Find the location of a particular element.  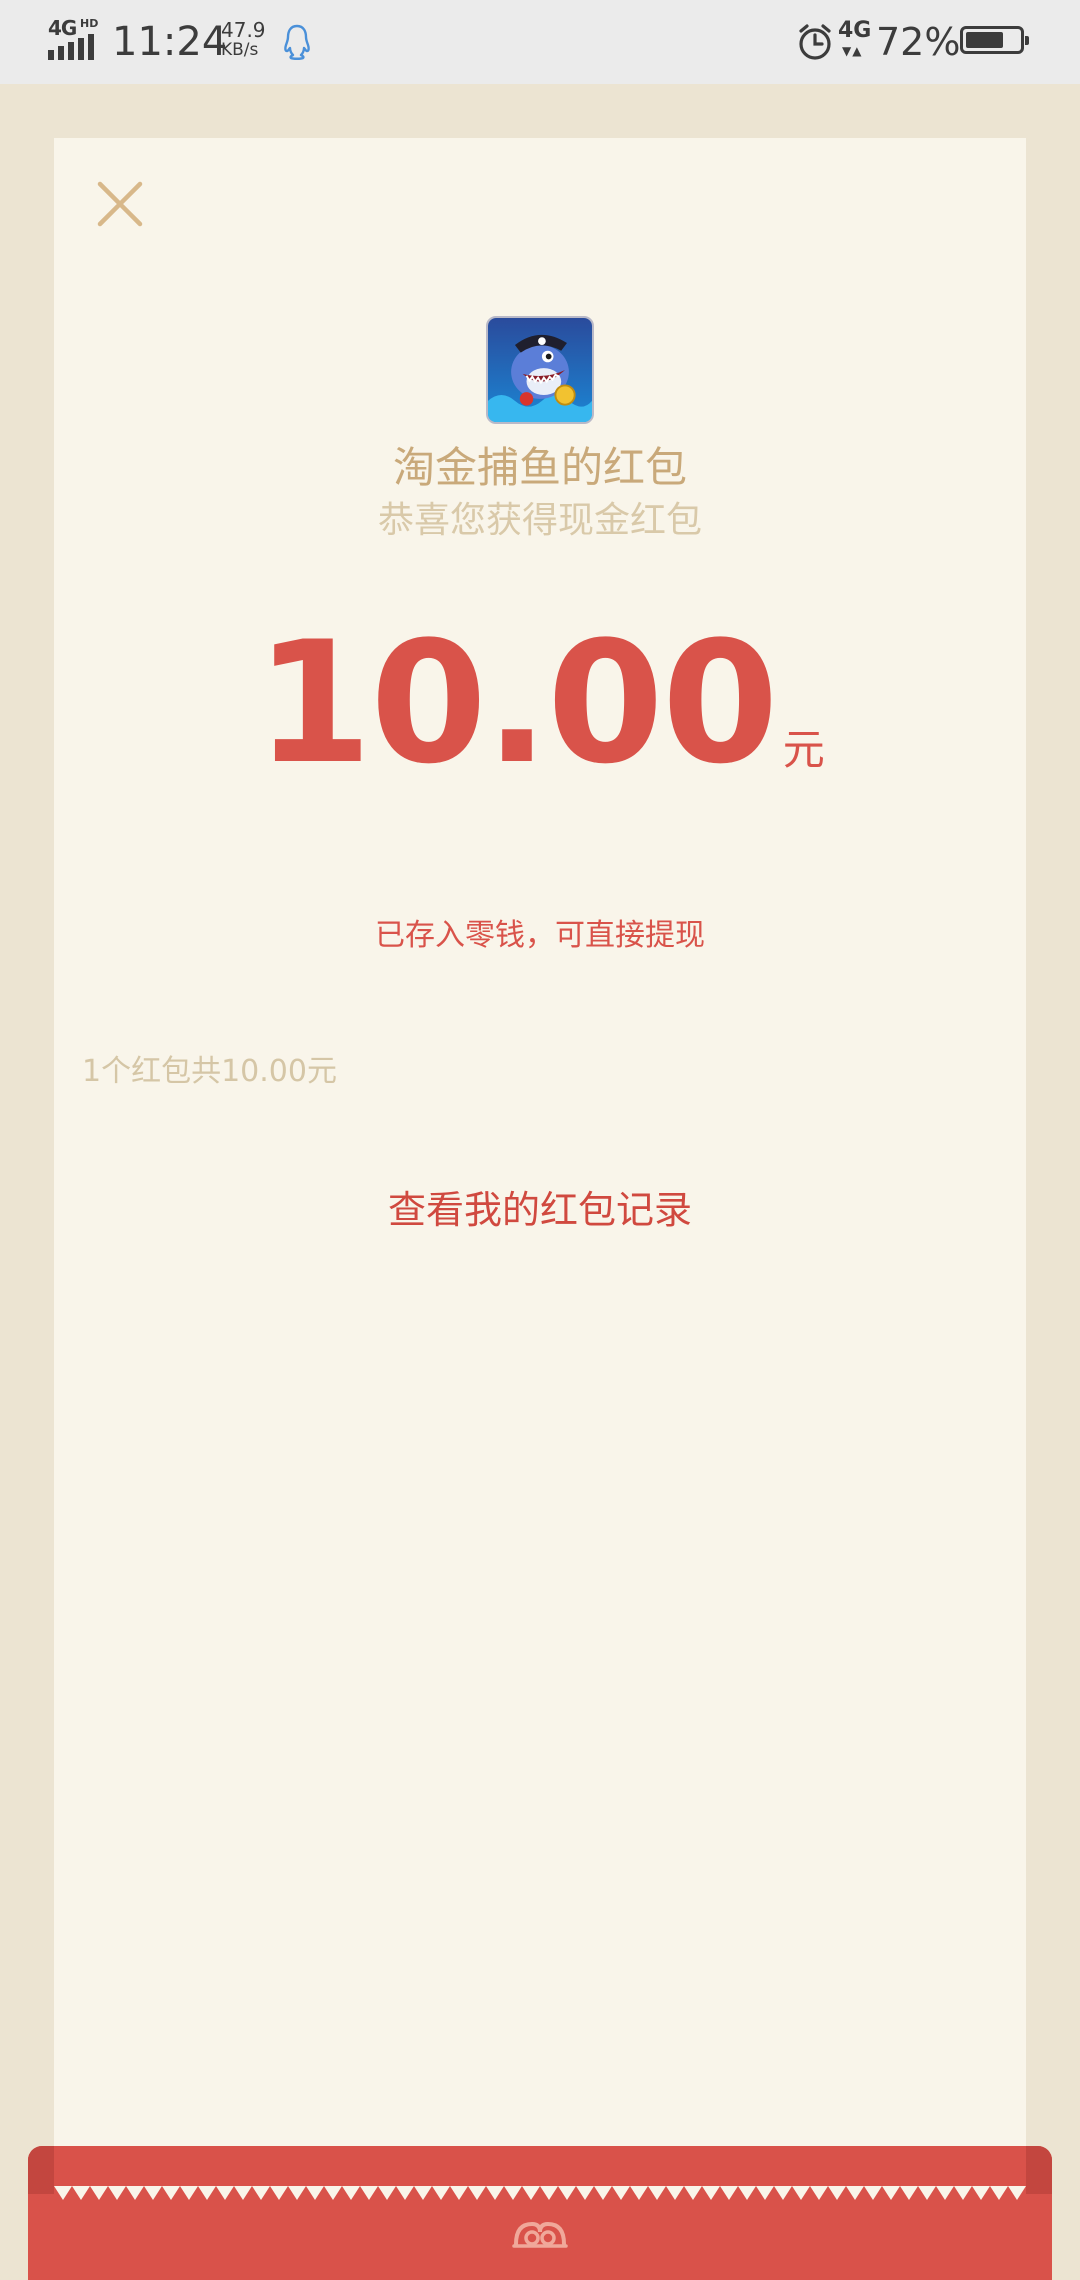

alarm-icon is located at coordinates (815, 42).